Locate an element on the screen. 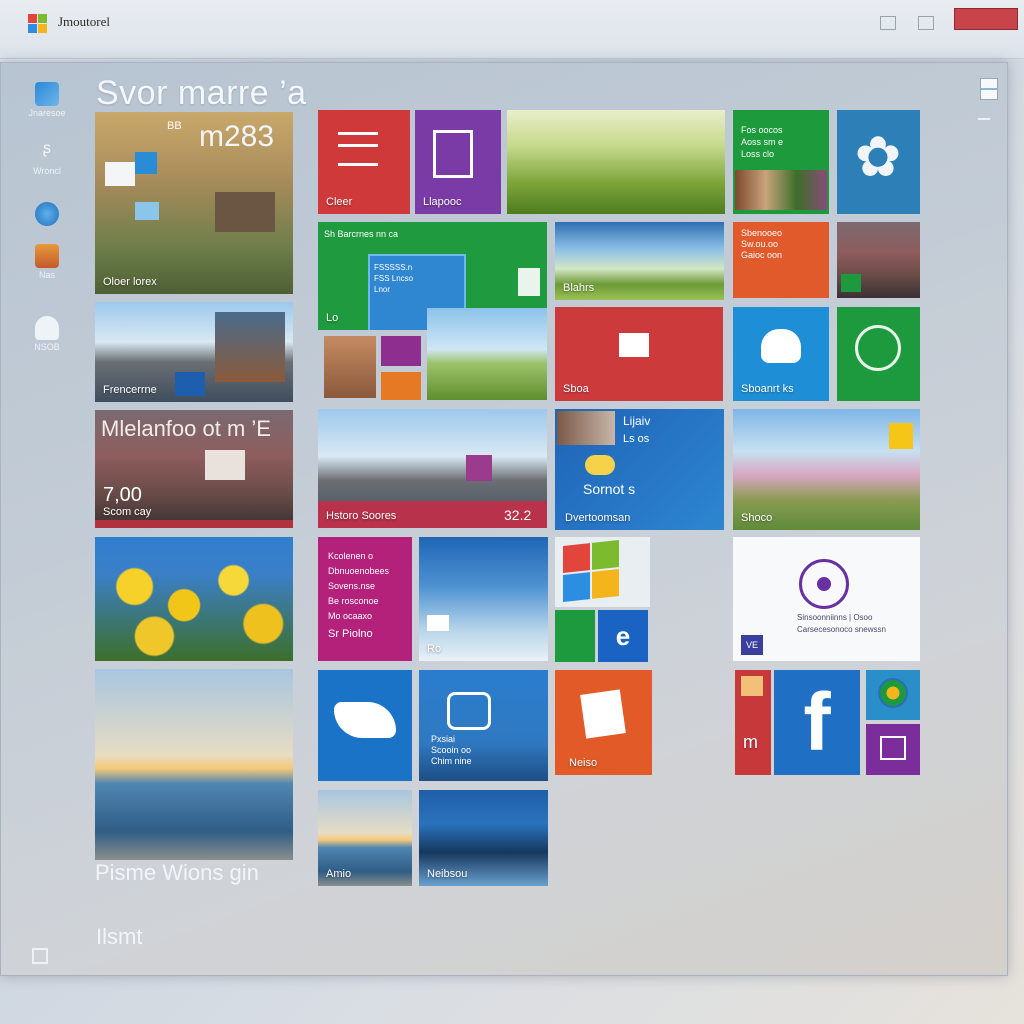 This screenshot has height=1024, width=1024. tile-green-chart is located at coordinates (878, 354).